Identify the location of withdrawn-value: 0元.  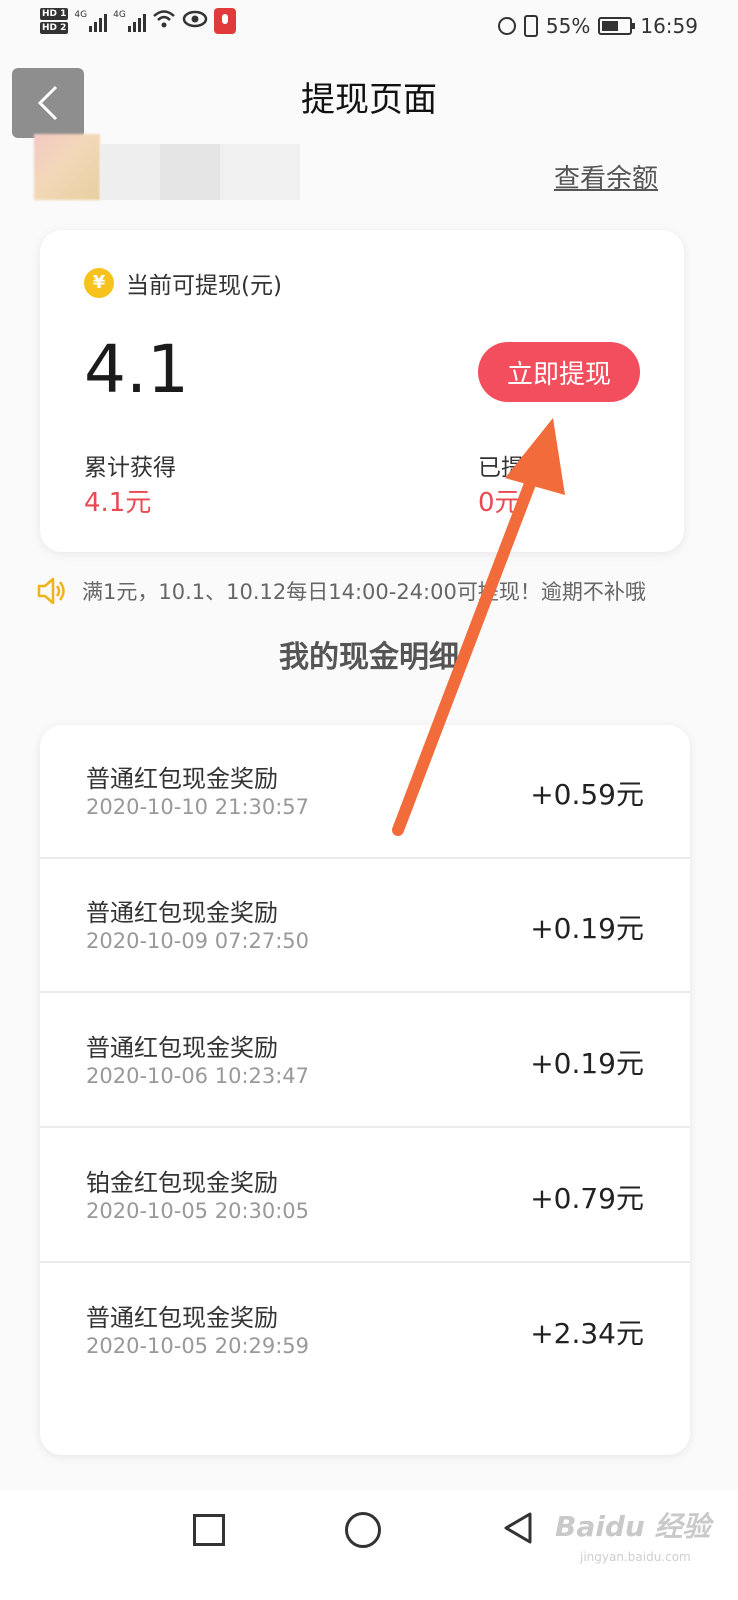
(499, 503).